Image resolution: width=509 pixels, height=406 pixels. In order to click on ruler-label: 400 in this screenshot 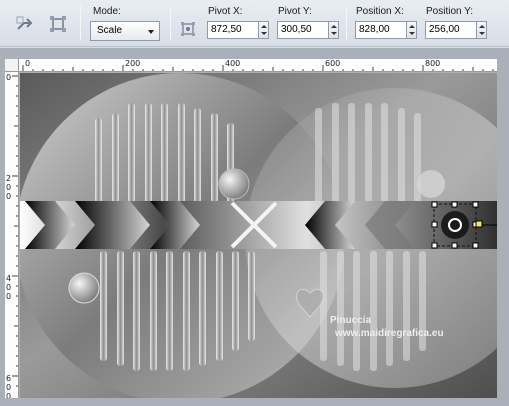, I will do `click(233, 63)`.